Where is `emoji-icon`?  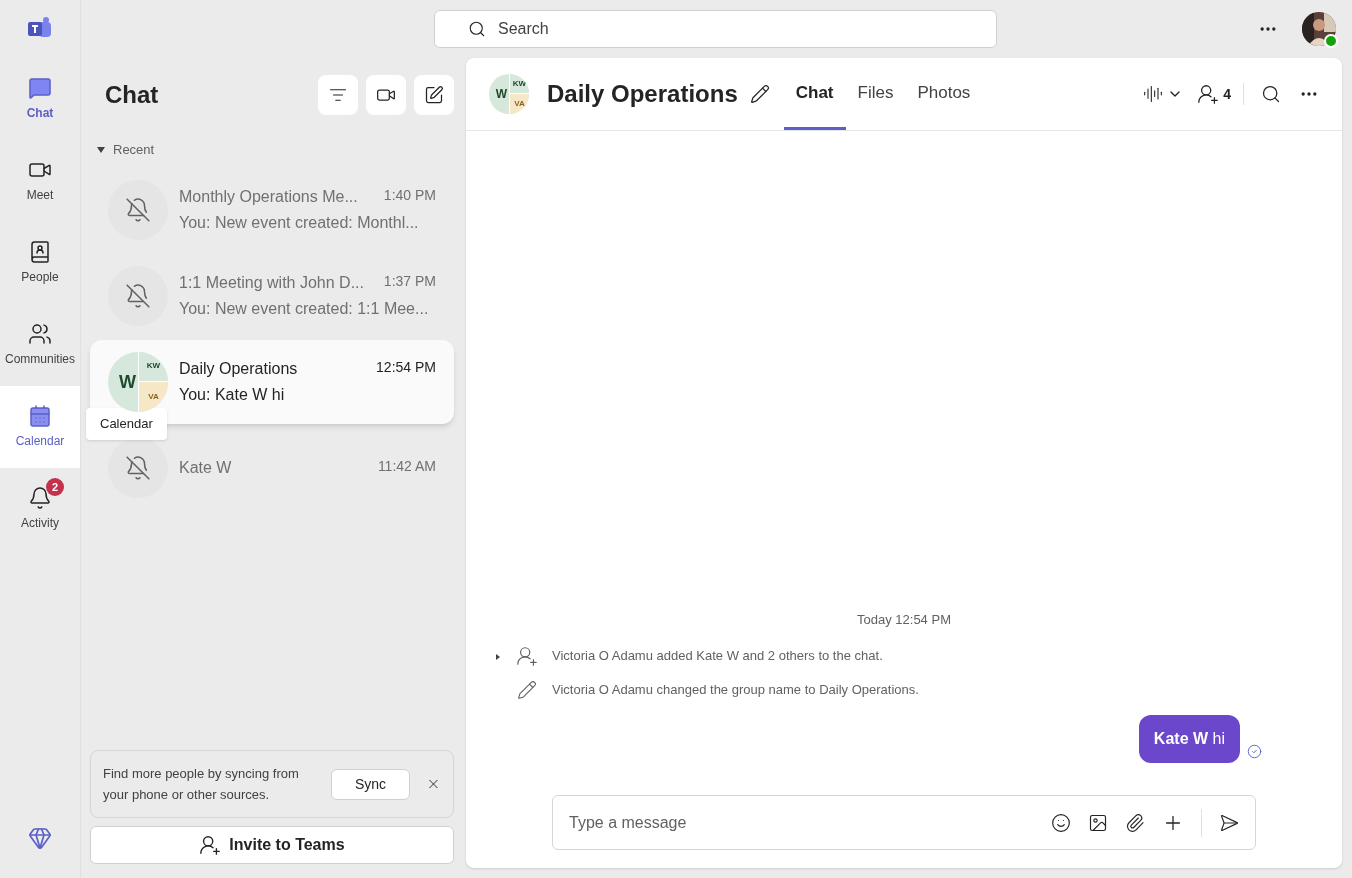
emoji-icon is located at coordinates (1061, 822).